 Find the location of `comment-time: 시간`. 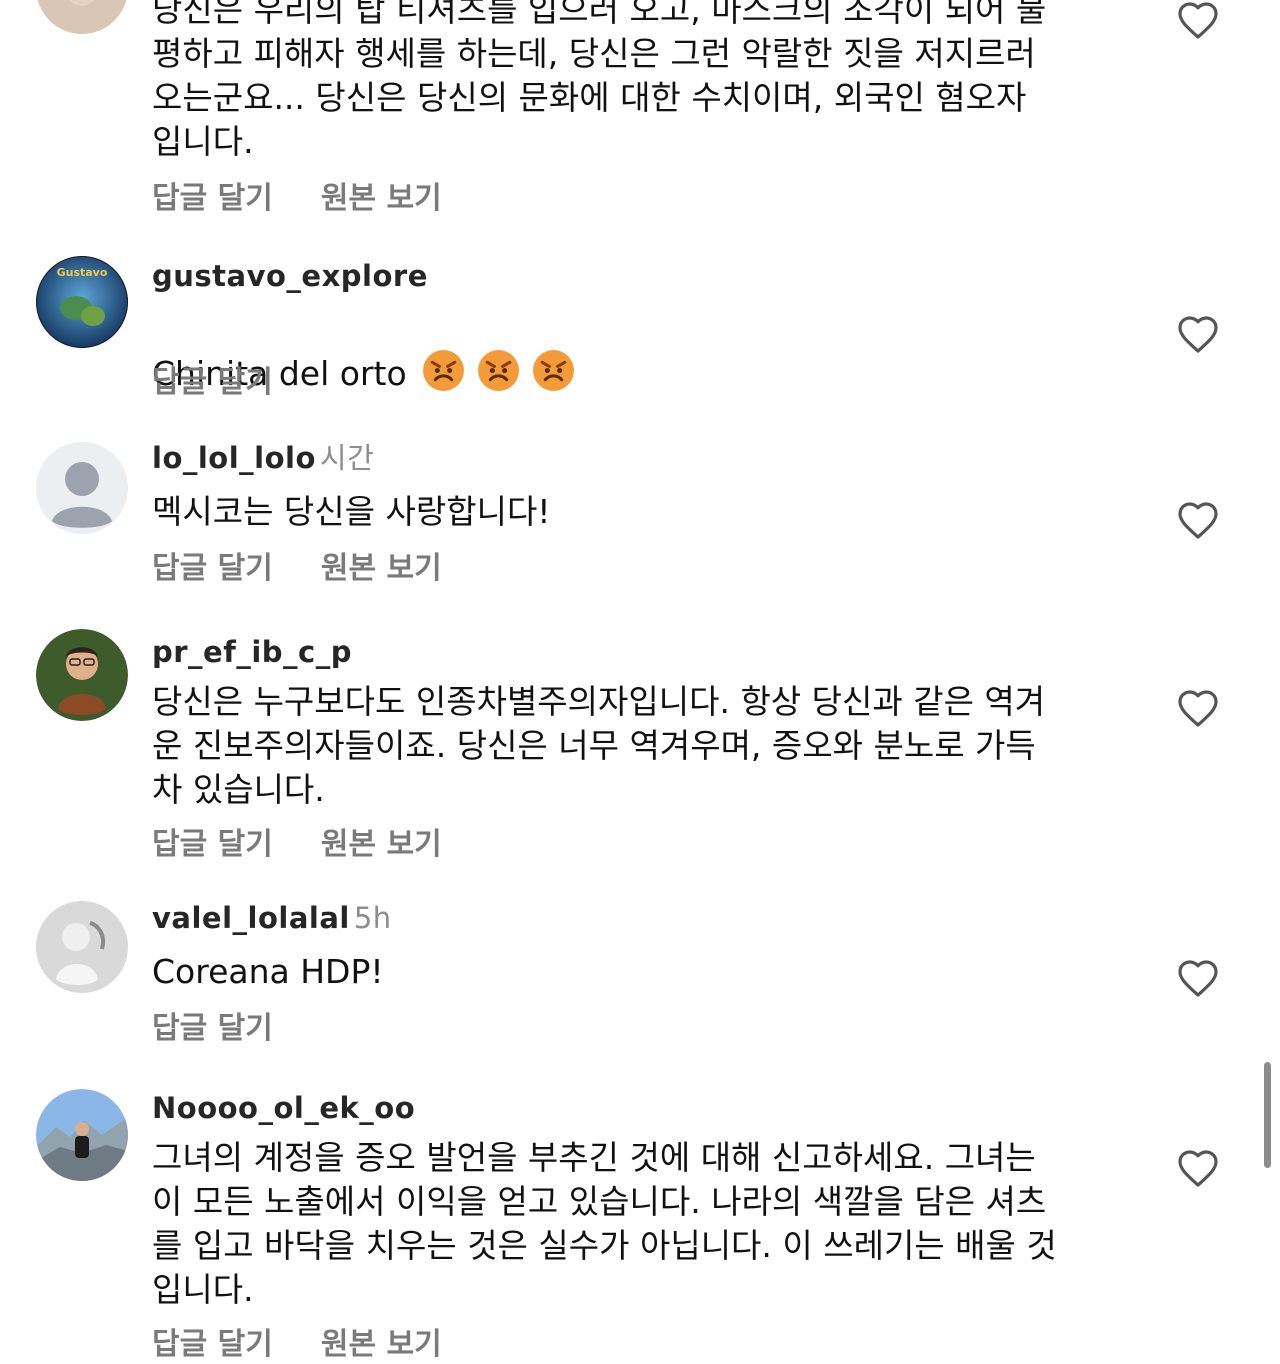

comment-time: 시간 is located at coordinates (347, 458).